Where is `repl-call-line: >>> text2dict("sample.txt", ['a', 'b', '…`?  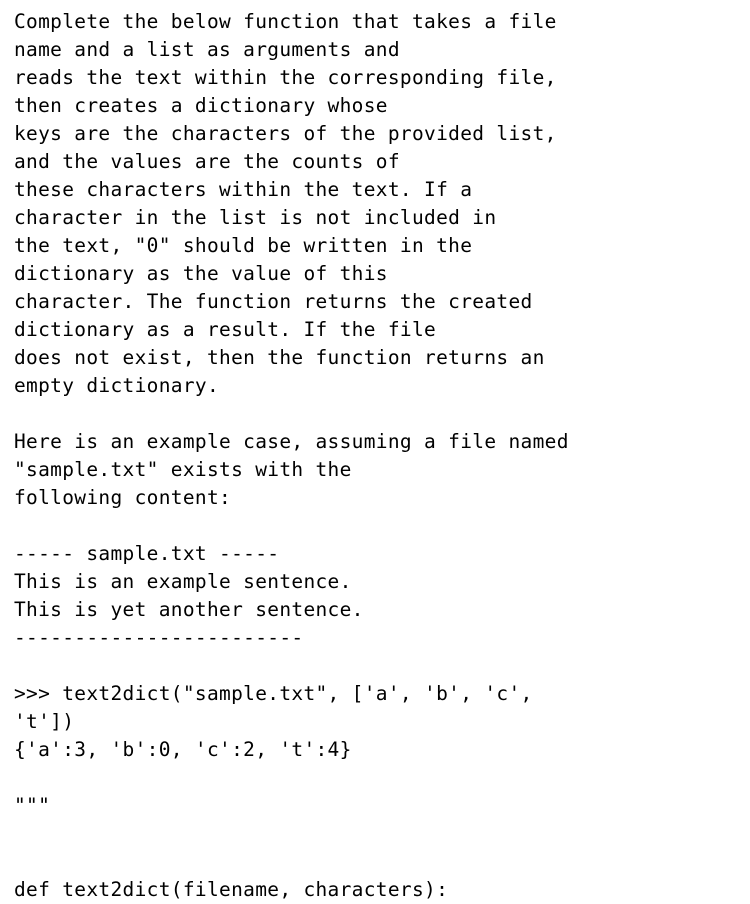 repl-call-line: >>> text2dict("sample.txt", ['a', 'b', '… is located at coordinates (273, 693).